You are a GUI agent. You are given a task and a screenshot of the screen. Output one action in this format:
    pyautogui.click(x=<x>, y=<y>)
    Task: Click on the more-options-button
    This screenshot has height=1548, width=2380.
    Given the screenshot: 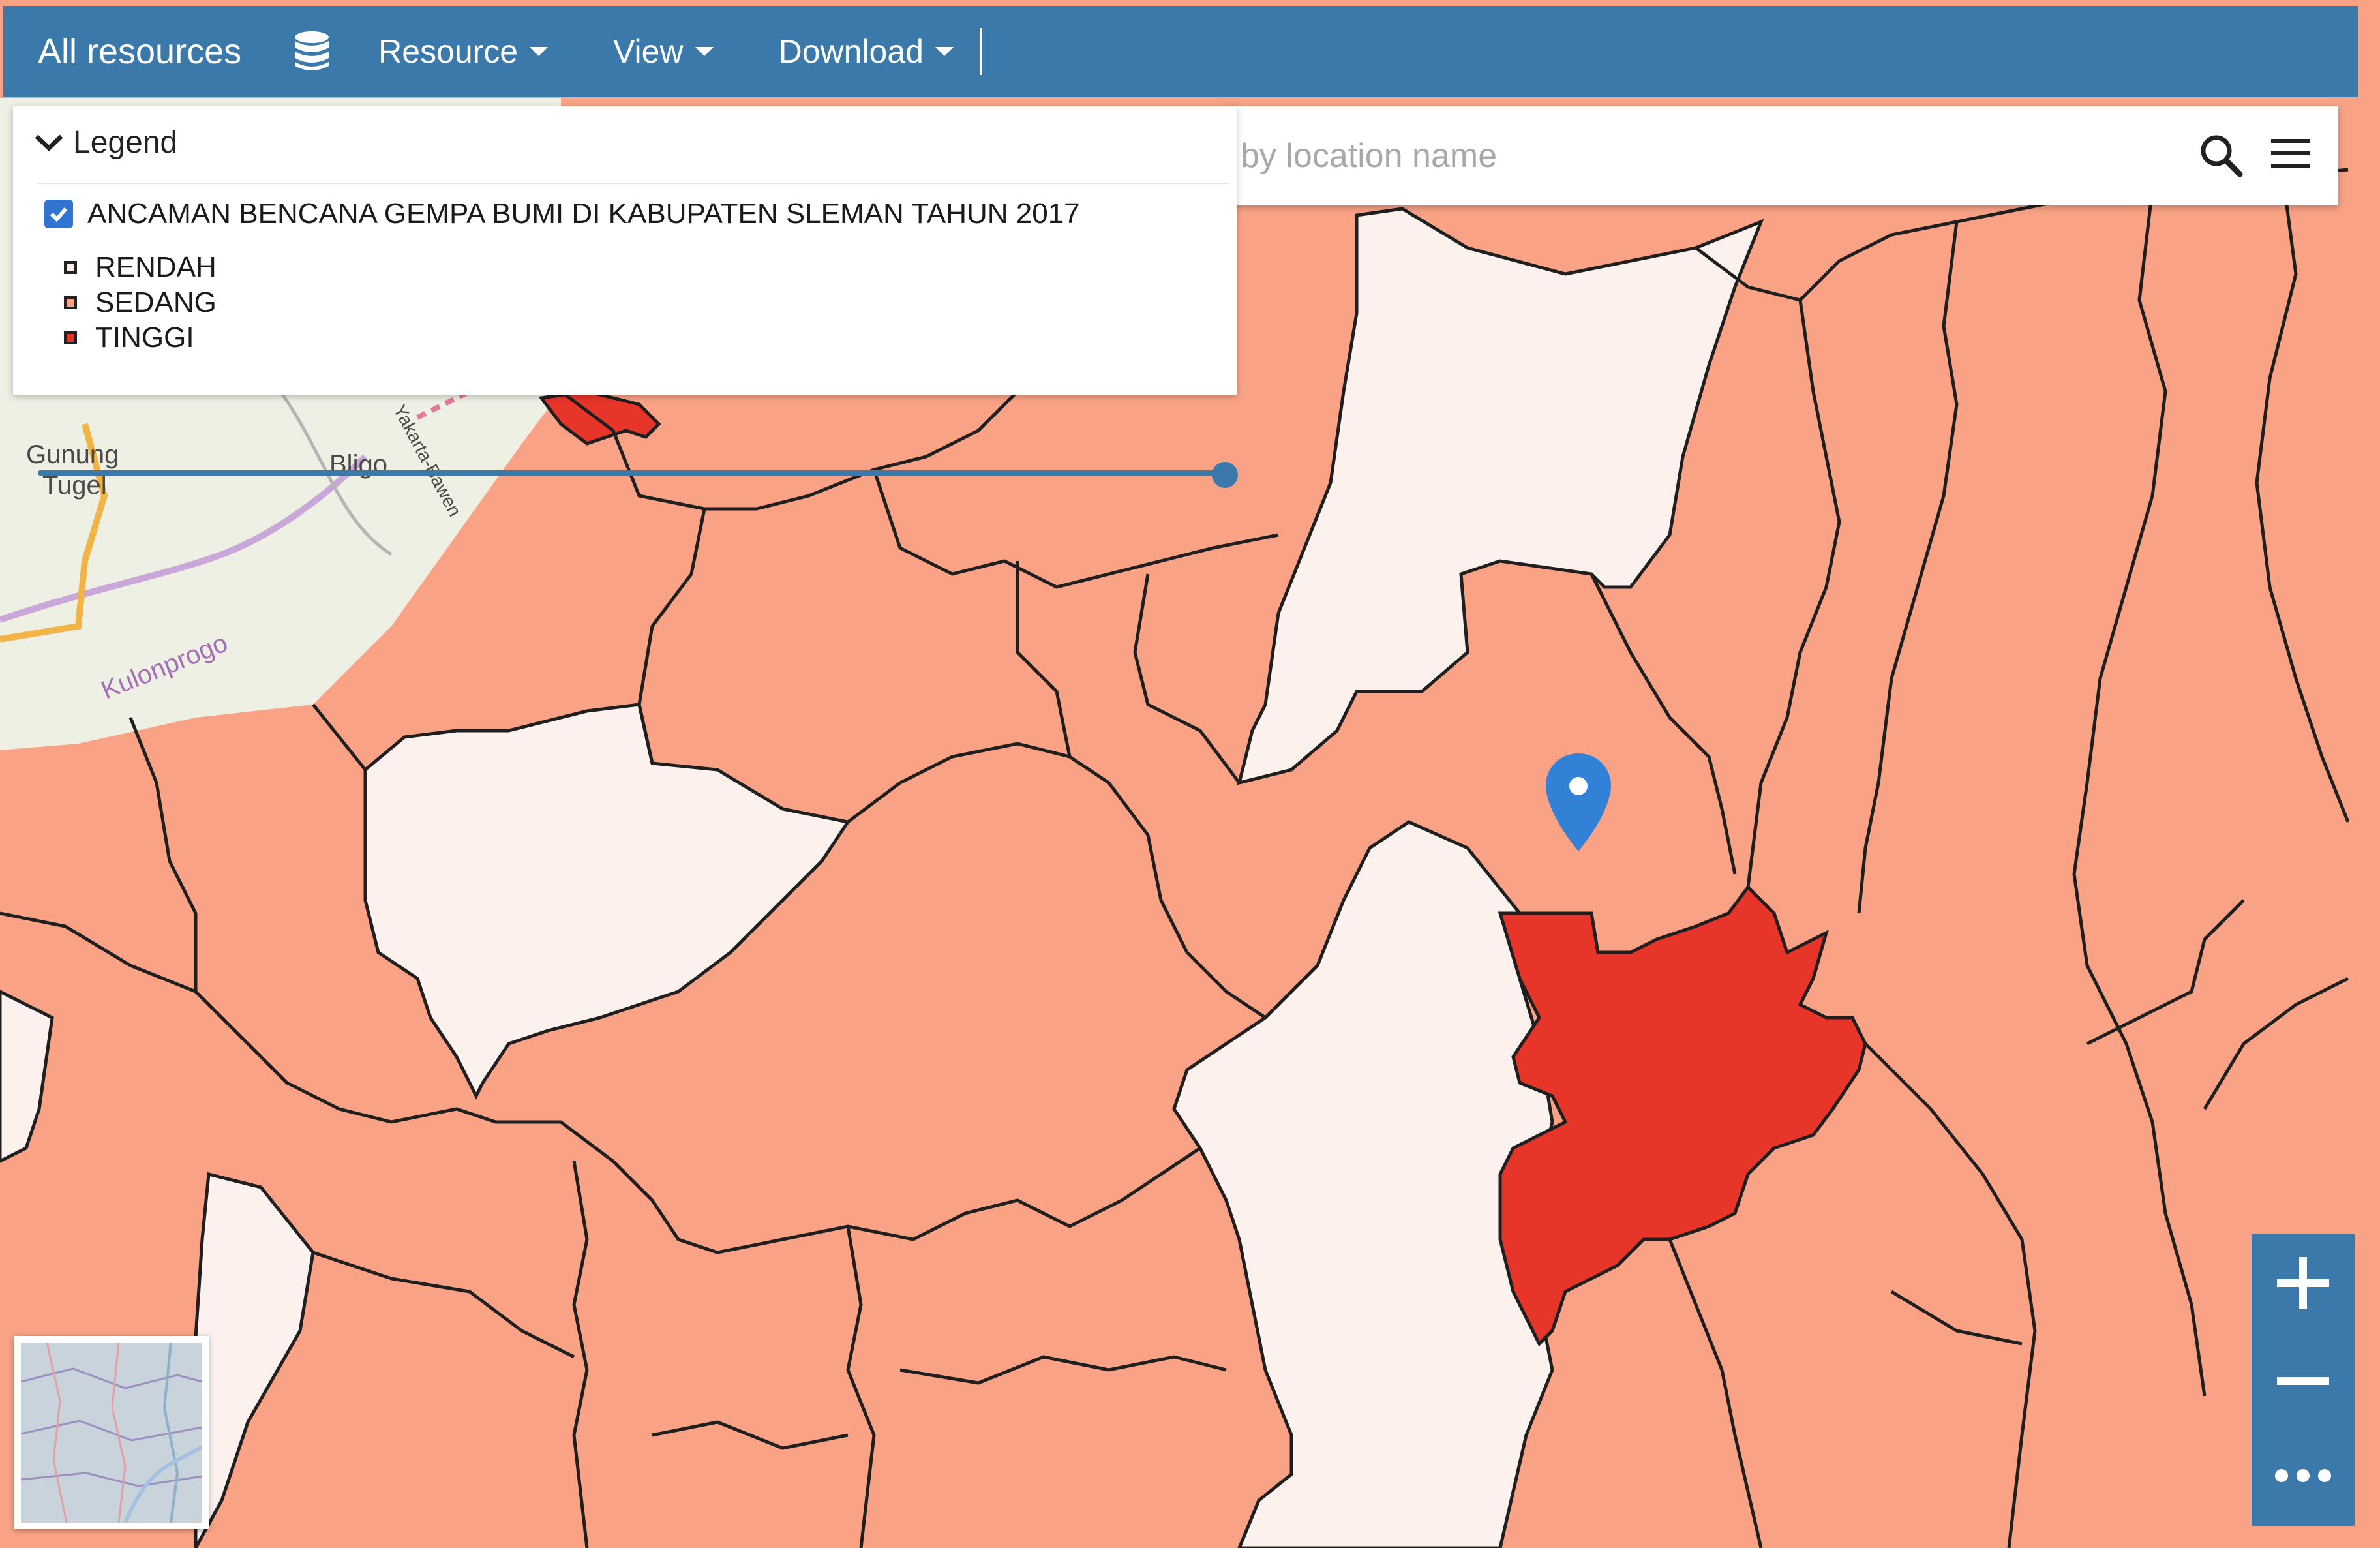 What is the action you would take?
    pyautogui.click(x=2303, y=1475)
    